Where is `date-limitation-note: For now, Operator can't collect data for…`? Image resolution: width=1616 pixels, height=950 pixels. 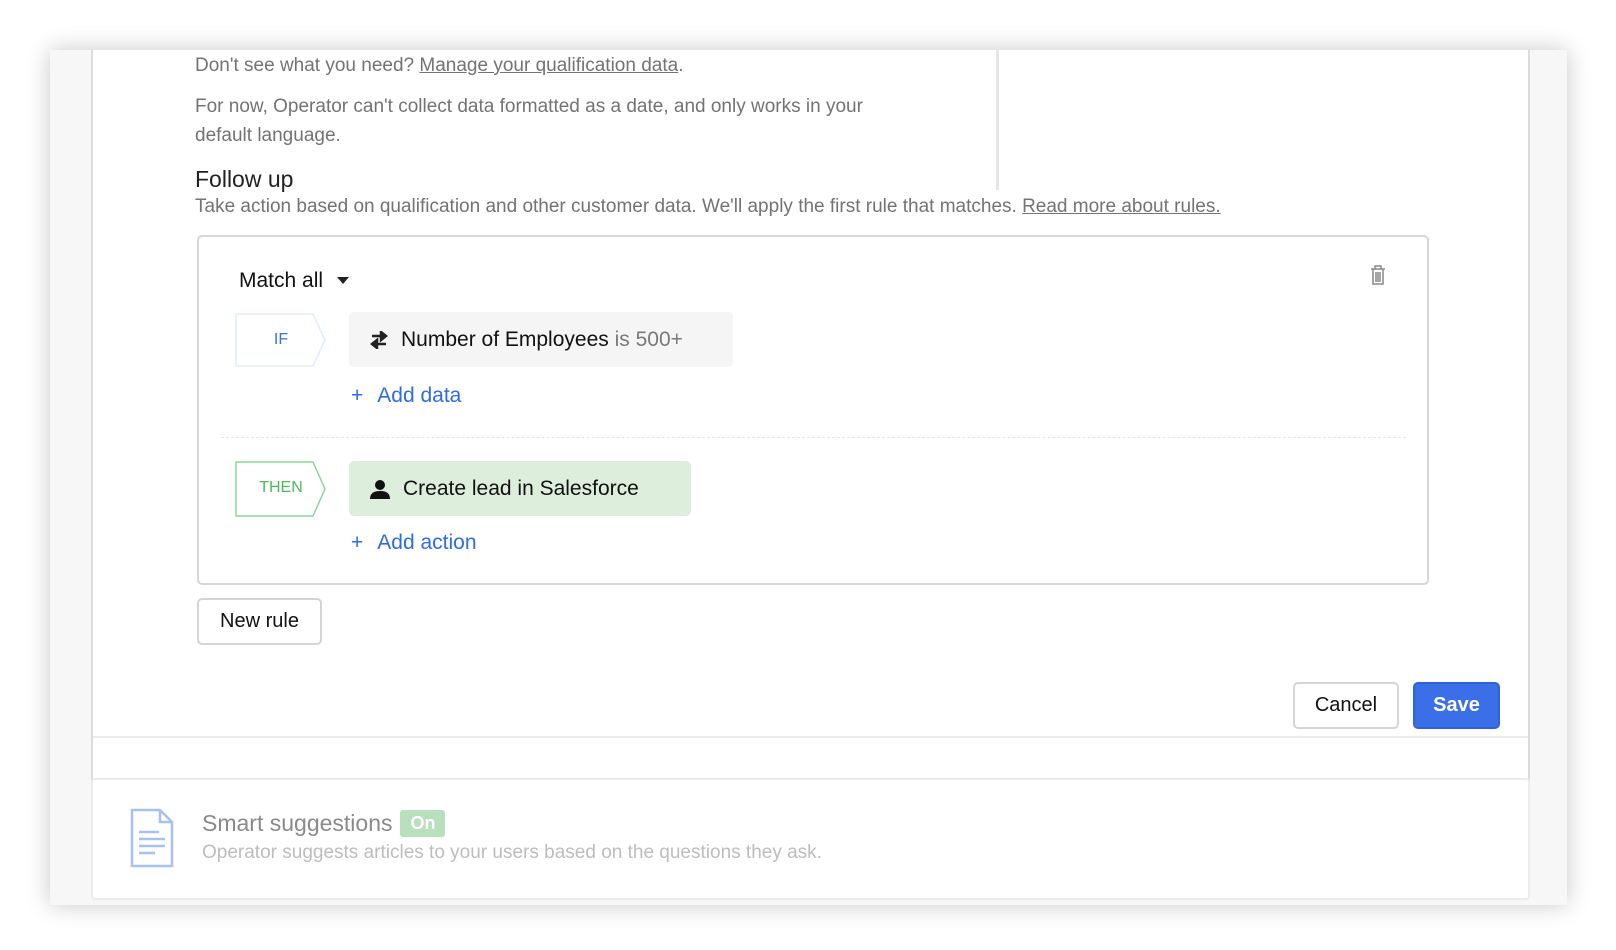
date-limitation-note: For now, Operator can't collect data for… is located at coordinates (529, 121).